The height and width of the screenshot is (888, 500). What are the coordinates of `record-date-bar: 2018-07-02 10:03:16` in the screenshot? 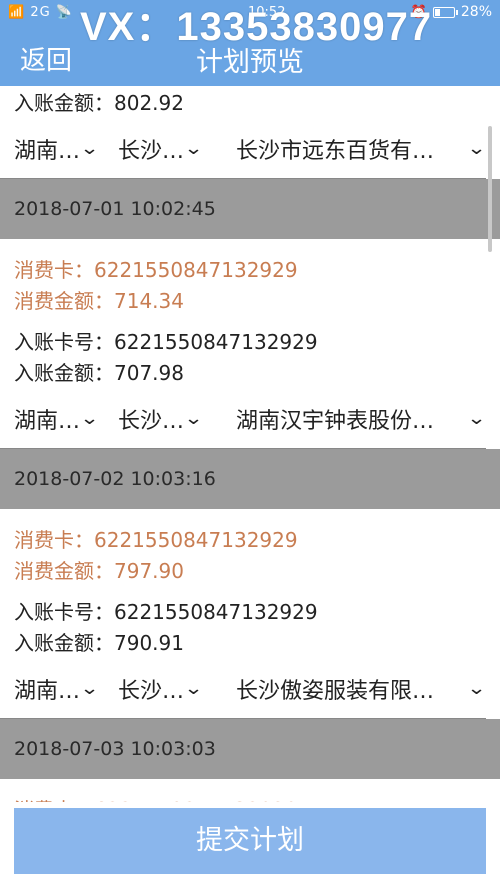 It's located at (250, 479).